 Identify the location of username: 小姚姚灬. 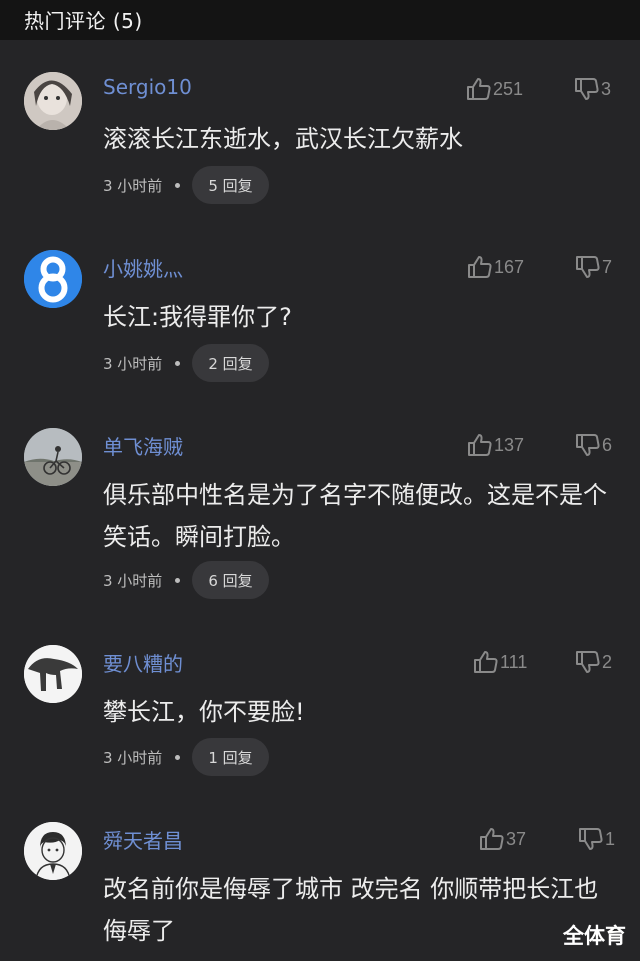
(143, 267).